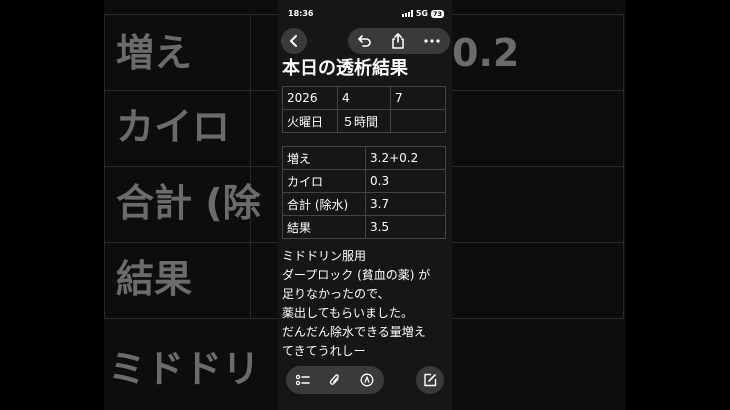 The image size is (730, 410). Describe the element at coordinates (310, 98) in the screenshot. I see `table-cell: 2026` at that location.